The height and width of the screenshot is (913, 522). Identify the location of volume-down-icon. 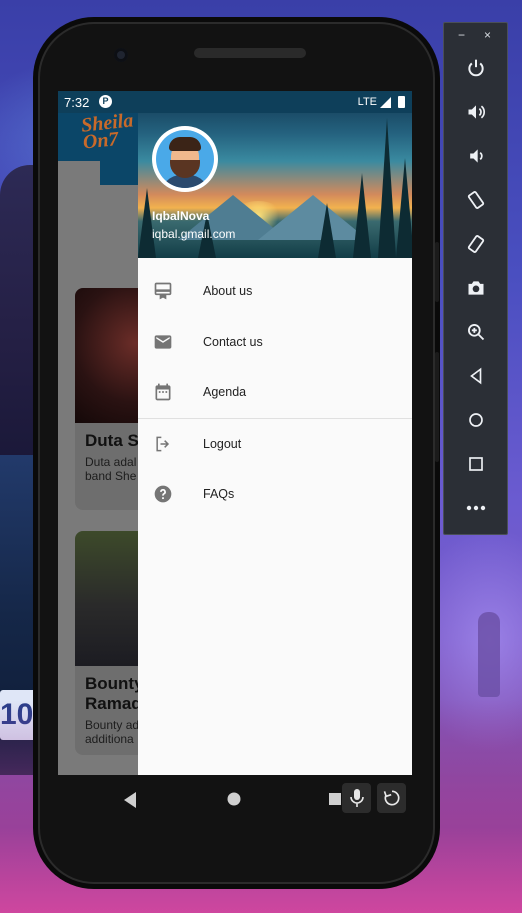
(476, 156).